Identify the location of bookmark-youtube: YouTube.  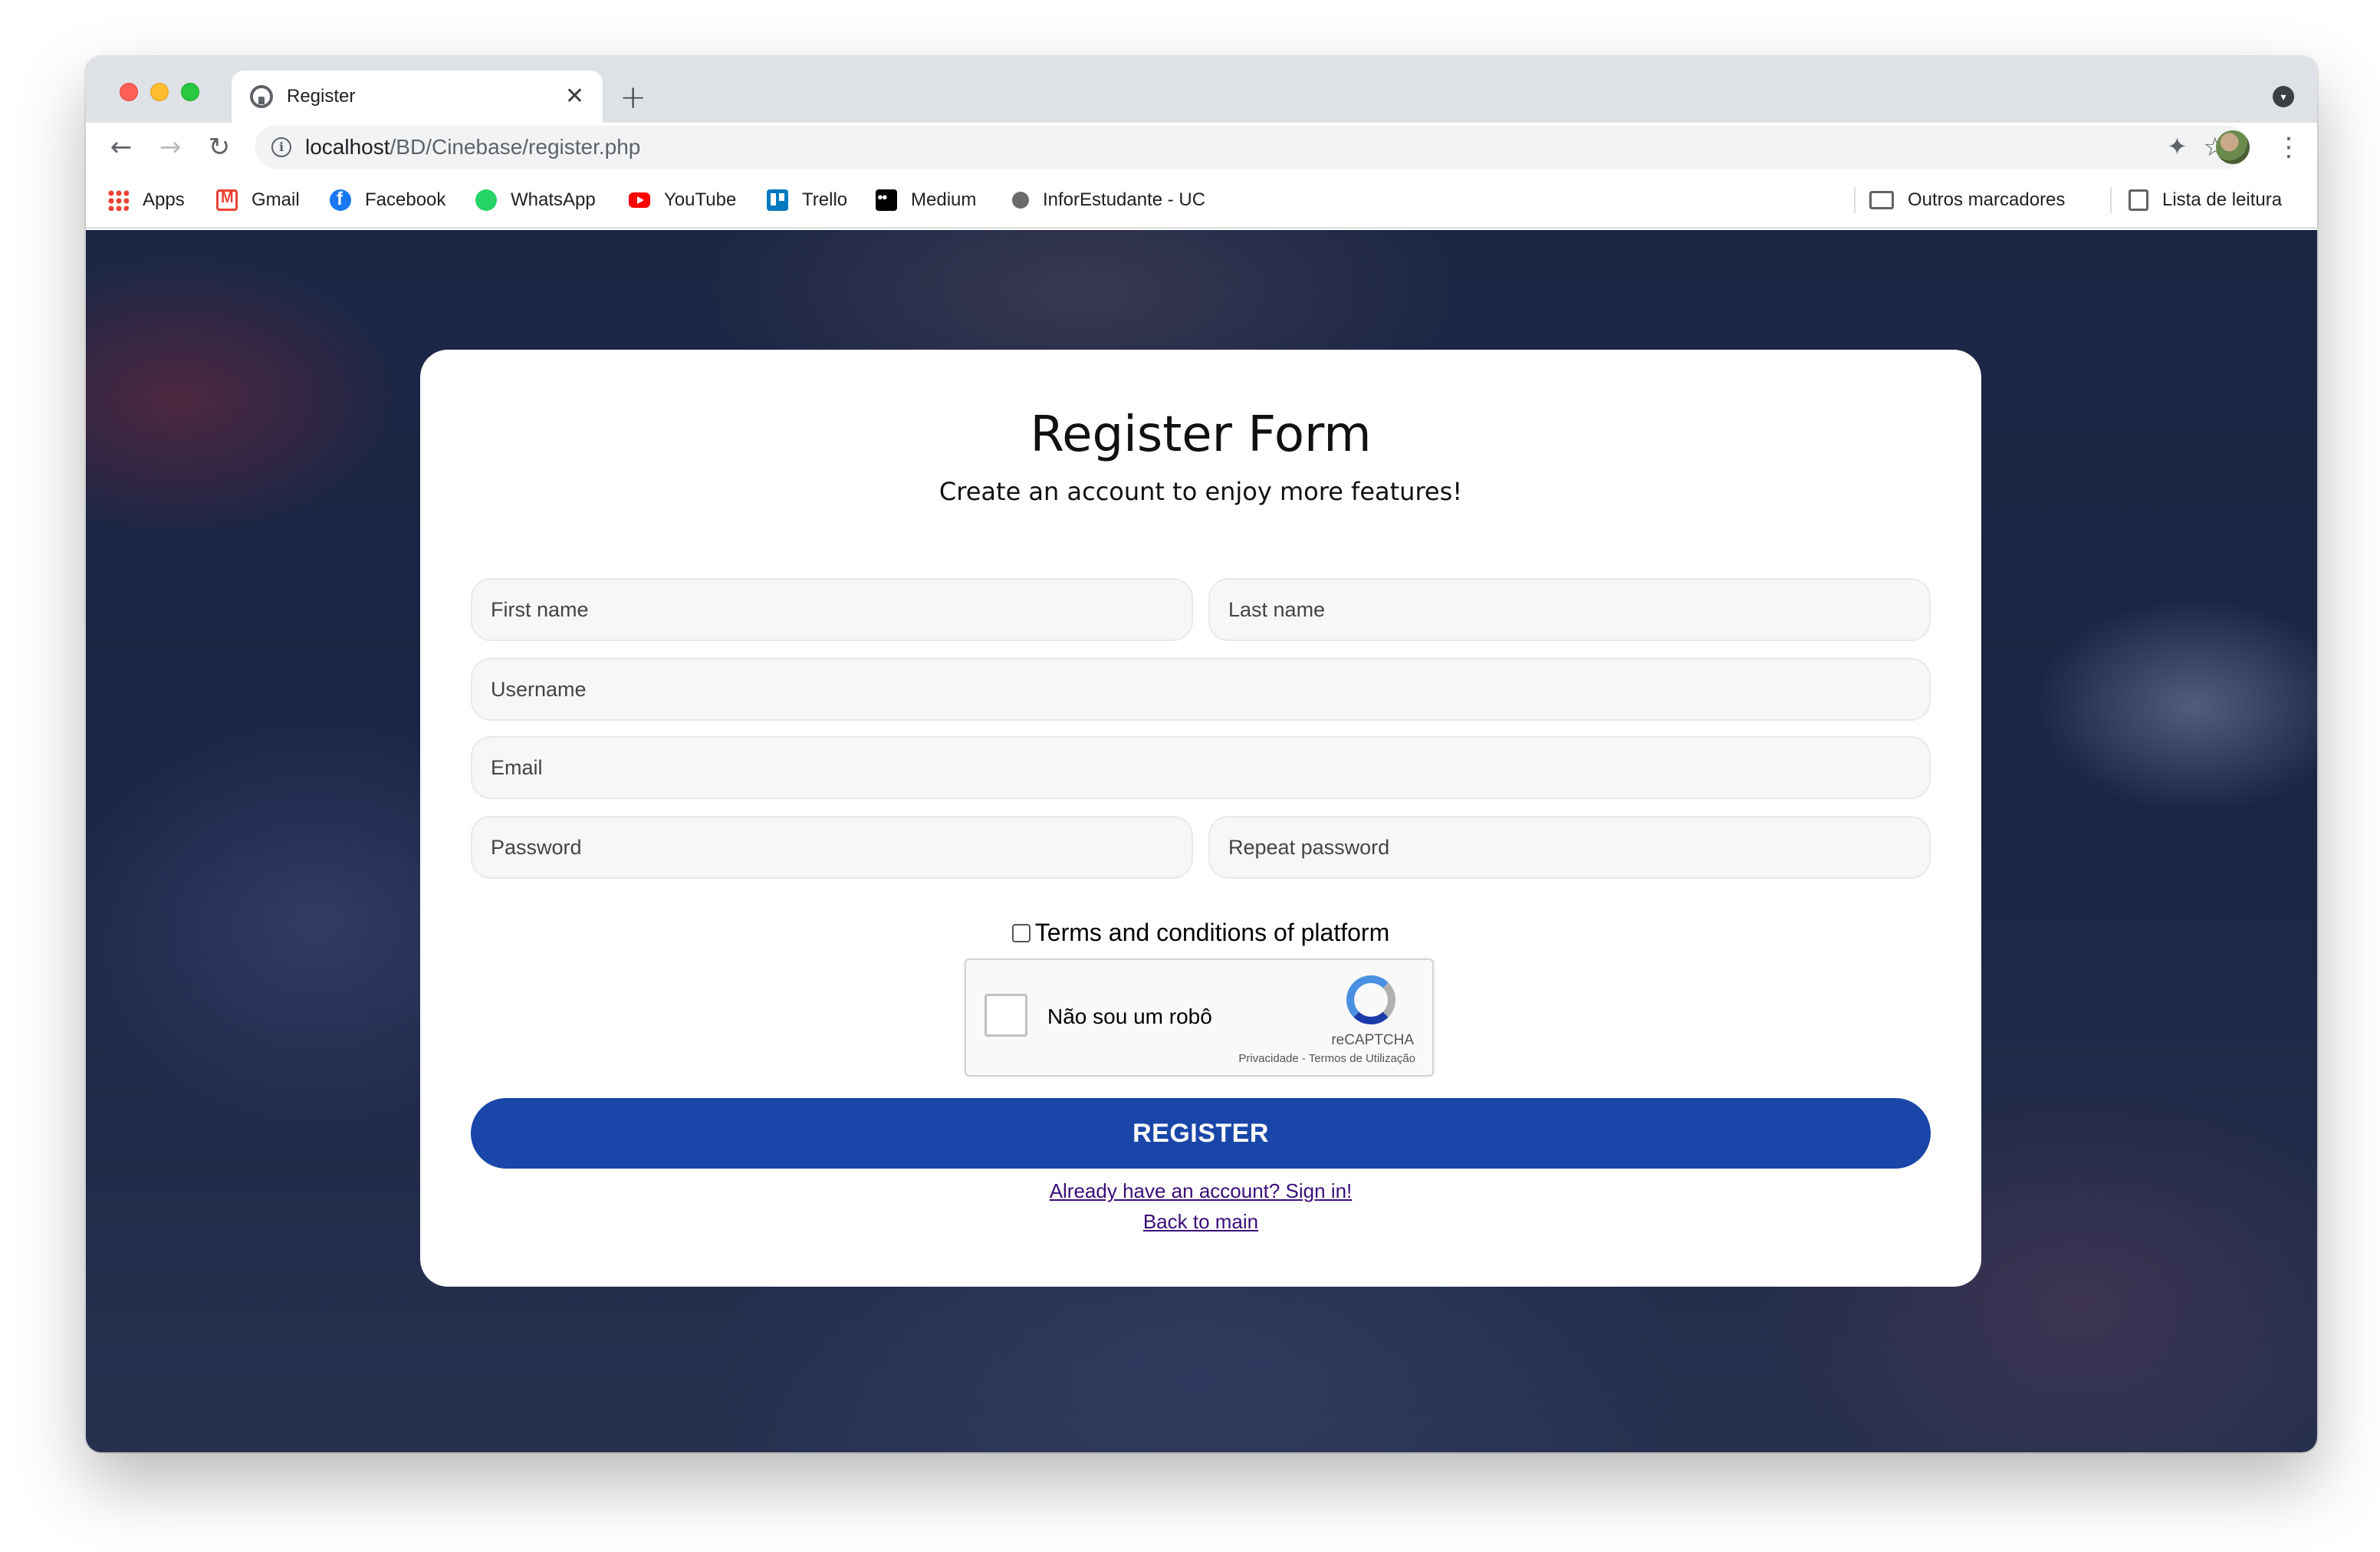
(682, 201).